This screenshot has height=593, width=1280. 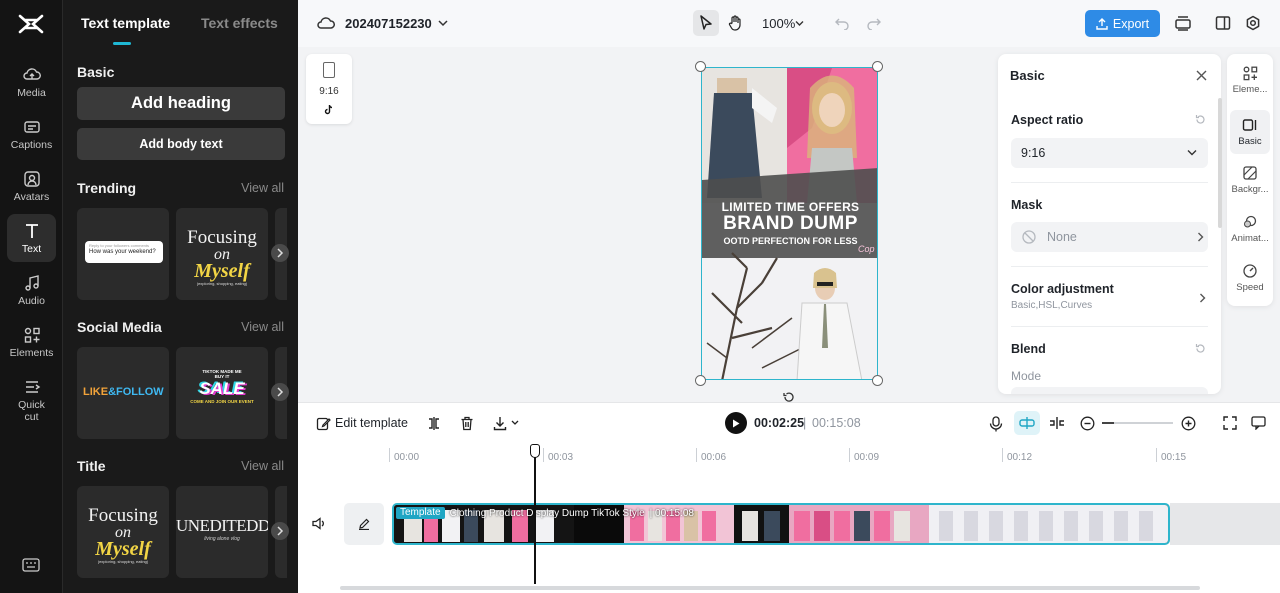 What do you see at coordinates (1108, 423) in the screenshot?
I see `zoom-slider-fill` at bounding box center [1108, 423].